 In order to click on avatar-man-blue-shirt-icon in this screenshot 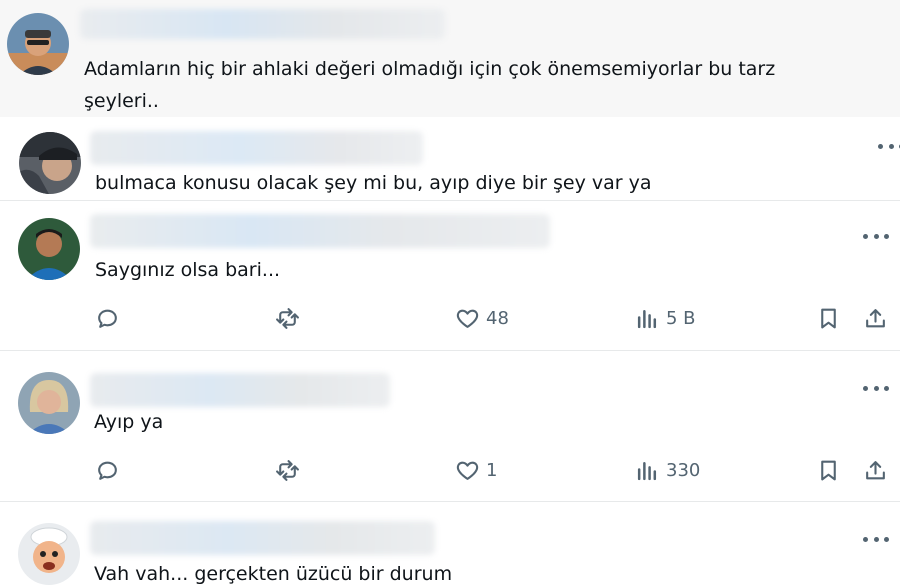, I will do `click(49, 249)`.